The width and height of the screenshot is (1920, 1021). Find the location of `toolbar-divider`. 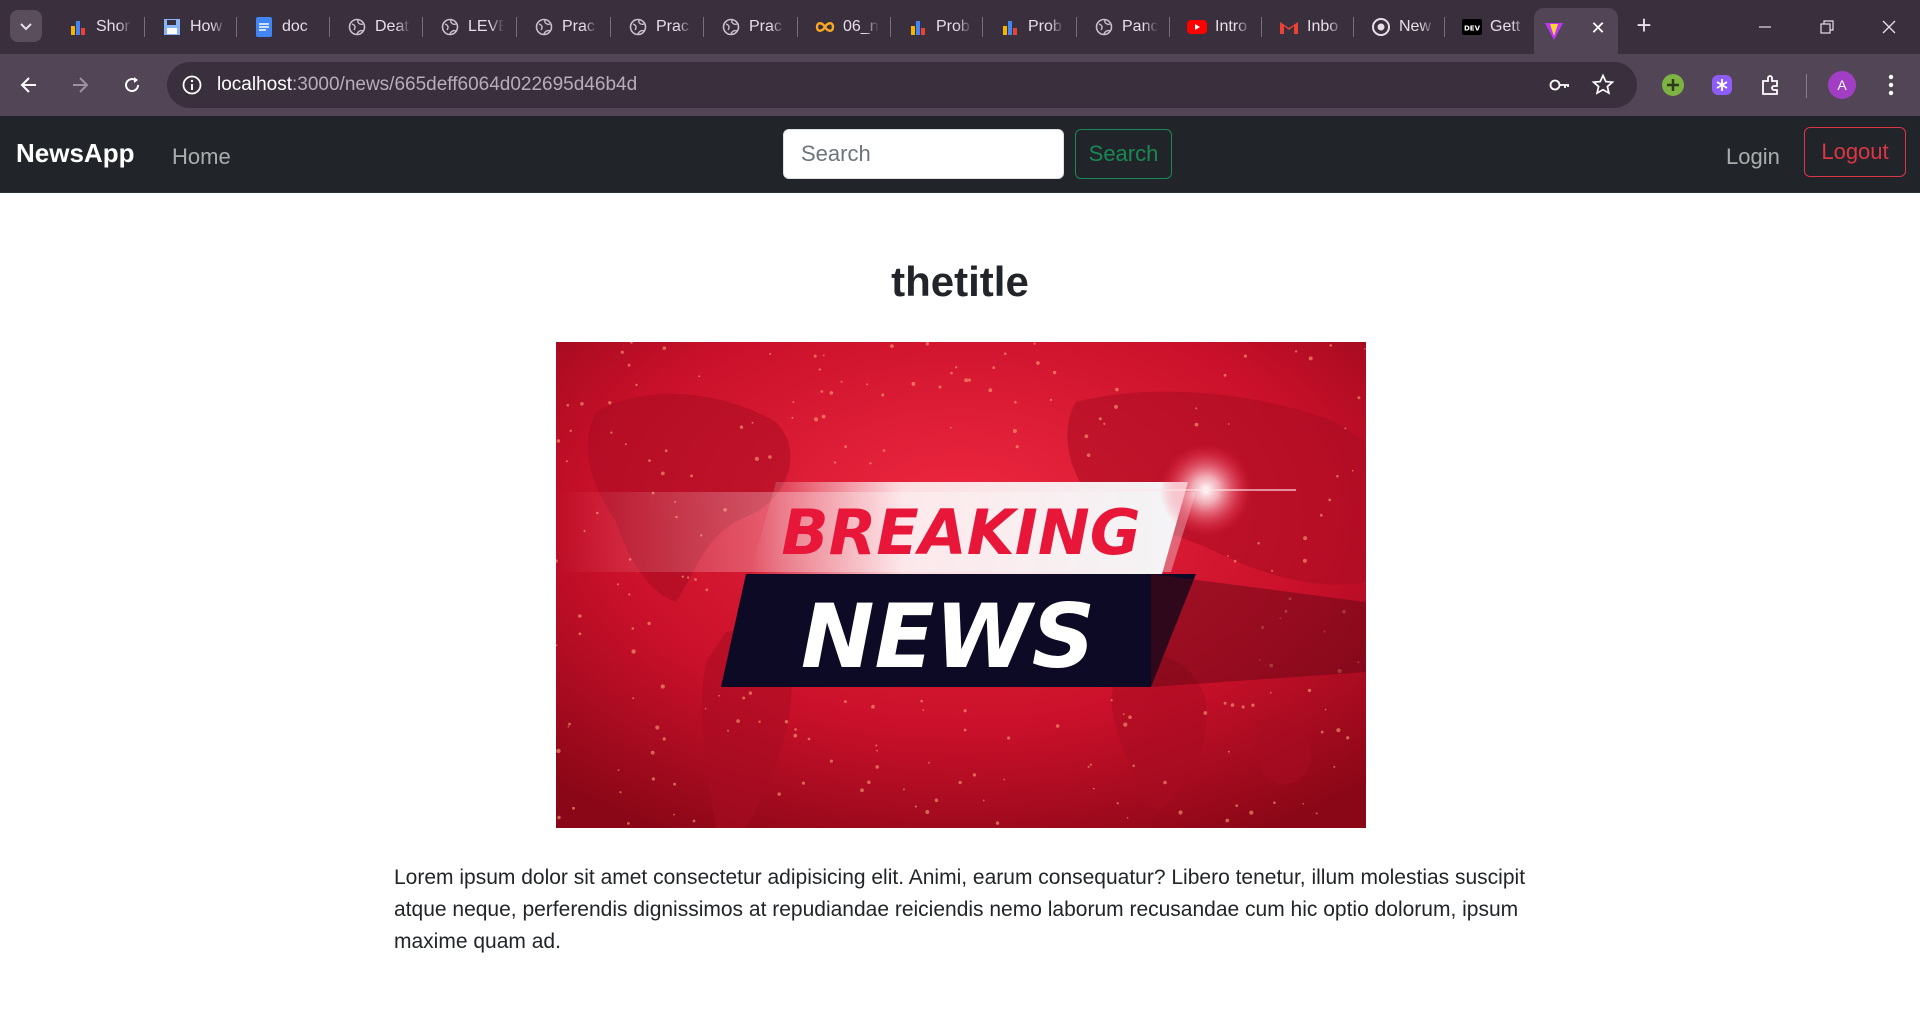

toolbar-divider is located at coordinates (1806, 86).